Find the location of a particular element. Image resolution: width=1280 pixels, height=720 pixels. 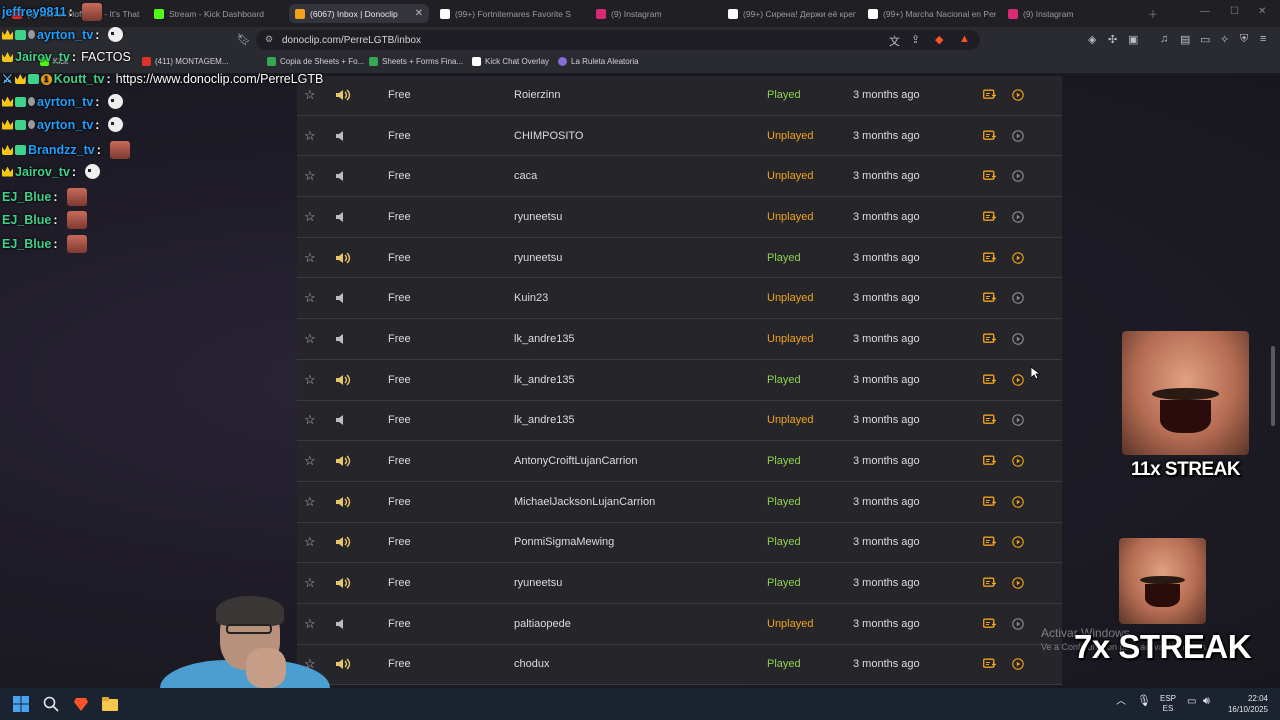

donation-row: ☆ Free CHIMPOSITO Unplayed 3 months ago is located at coordinates (679, 136).